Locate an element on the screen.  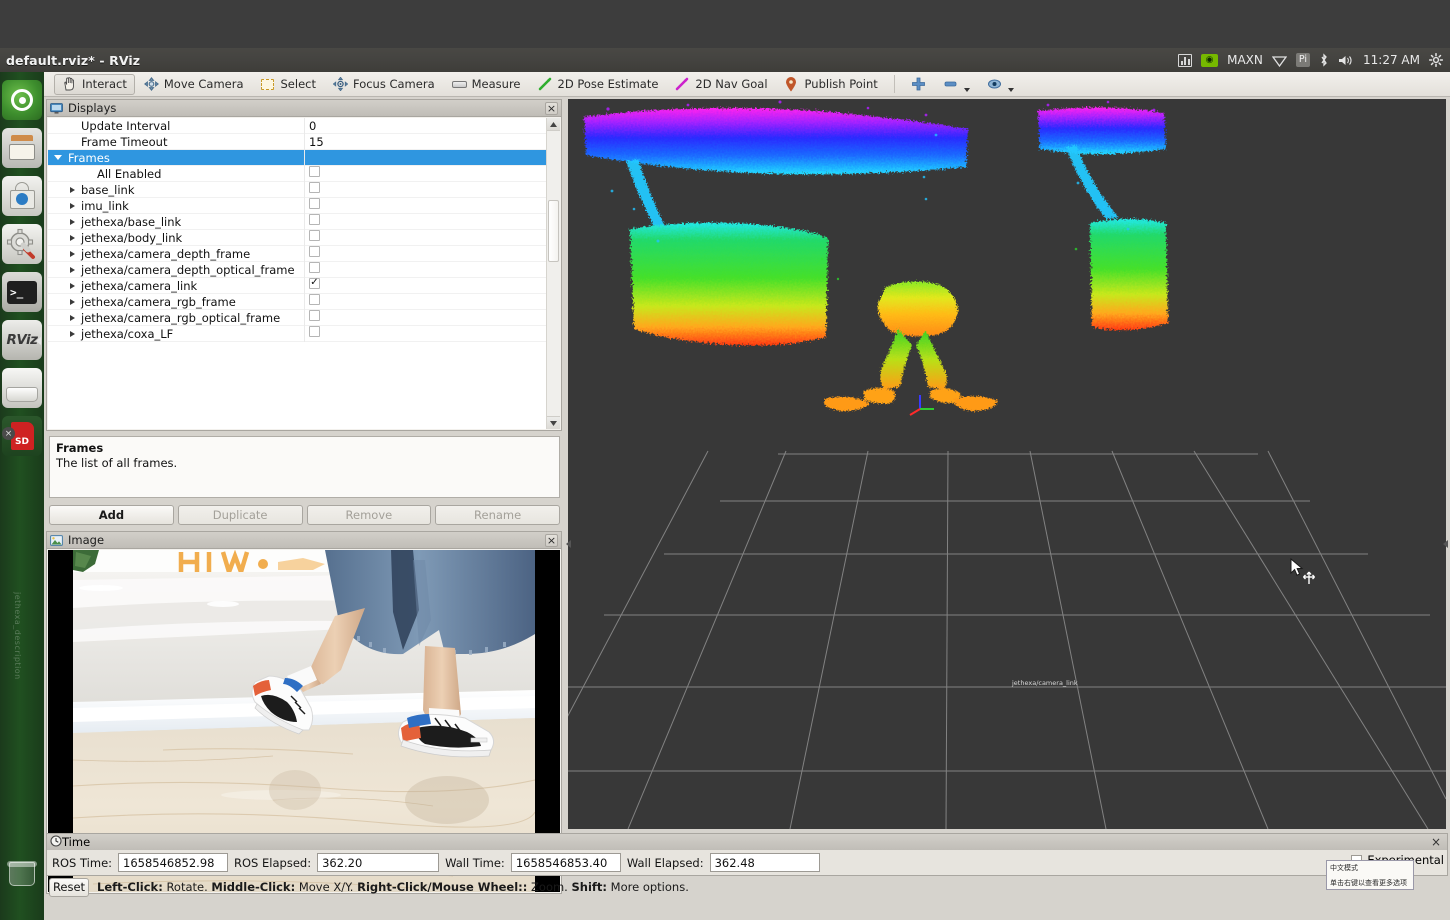
displays-row-update-interval: Update Interval 0 is located at coordinates (297, 126).